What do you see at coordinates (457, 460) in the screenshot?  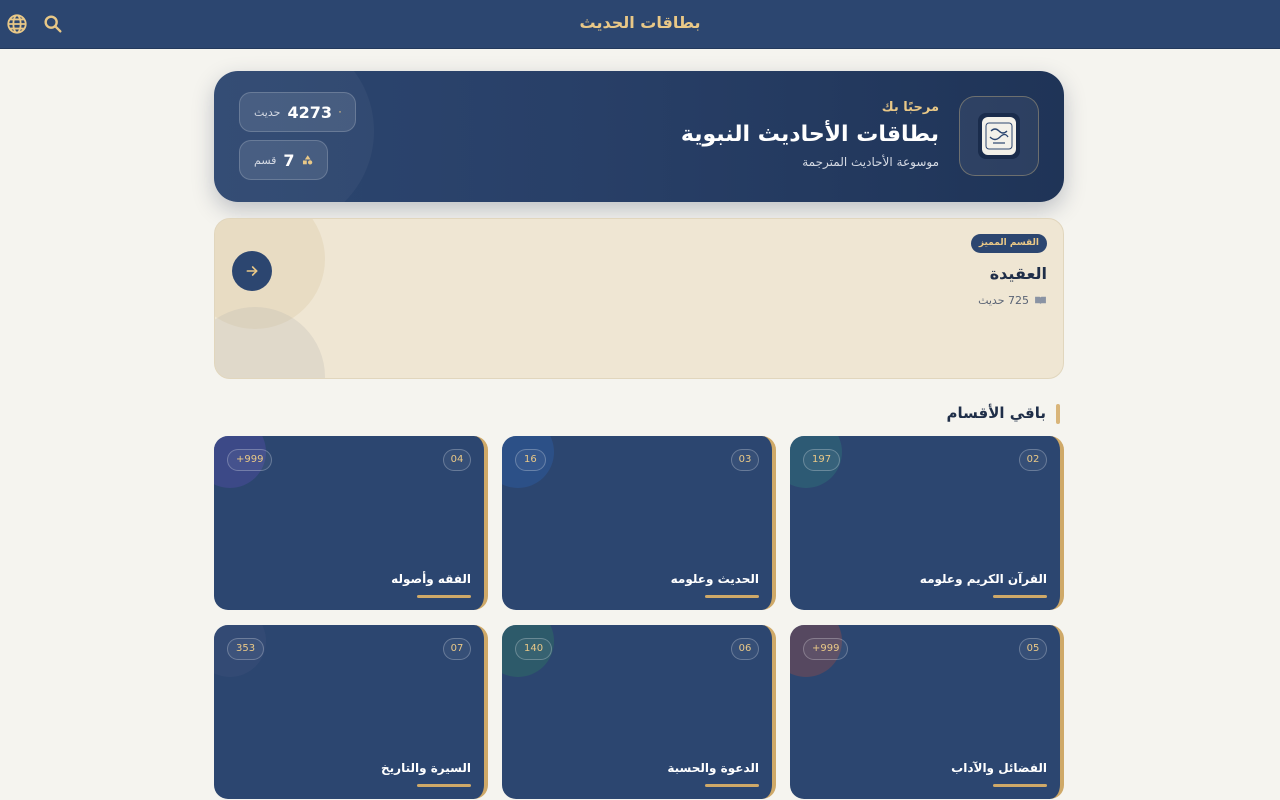 I see `category-index: 04` at bounding box center [457, 460].